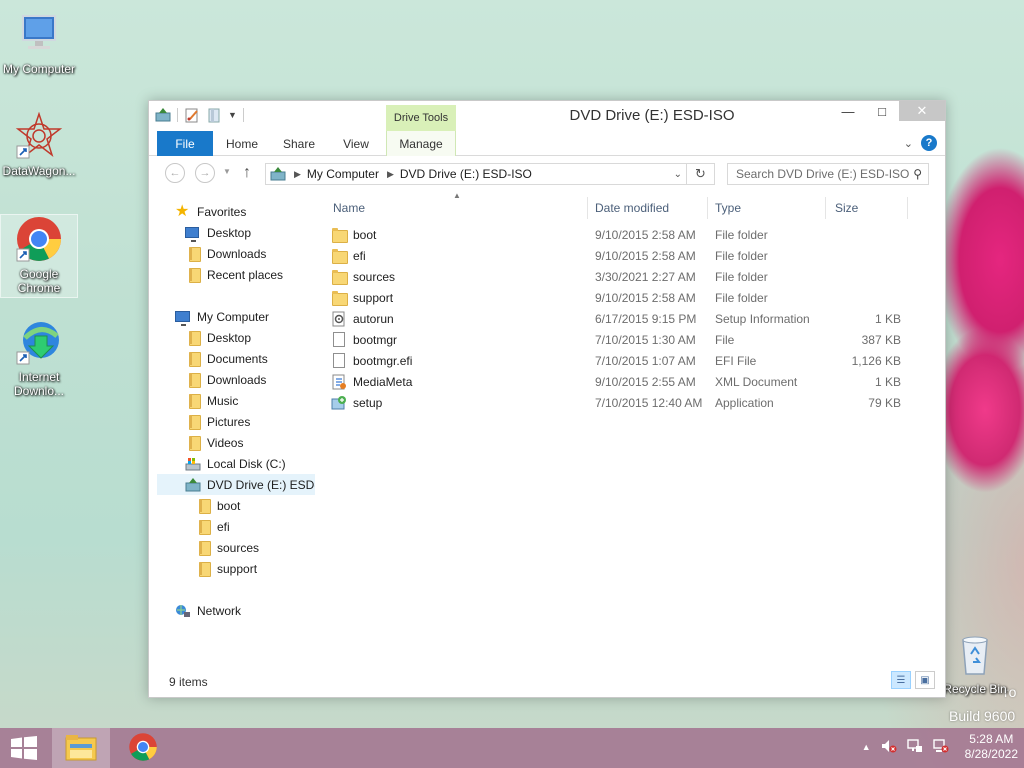 The image size is (1024, 768). What do you see at coordinates (217, 421) in the screenshot?
I see `nav-pictures: Pictures` at bounding box center [217, 421].